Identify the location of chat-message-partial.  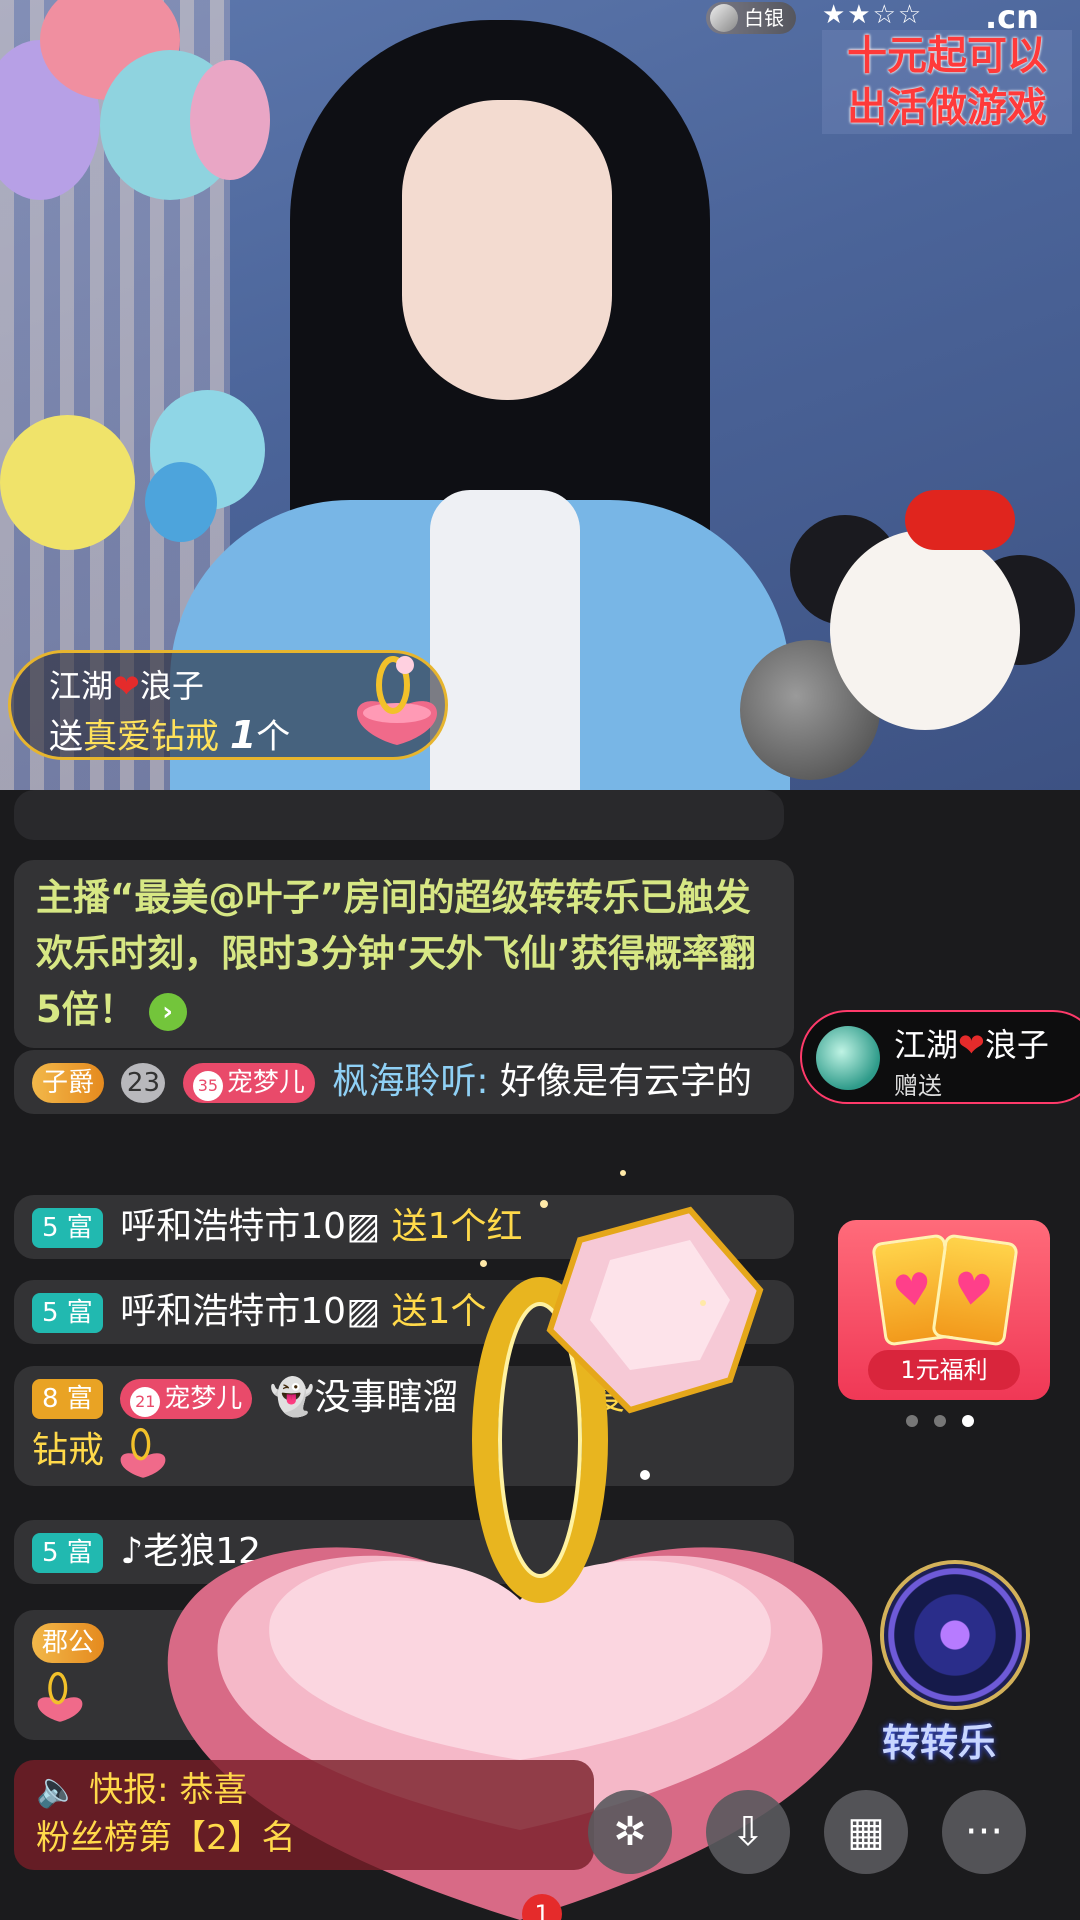
(399, 815).